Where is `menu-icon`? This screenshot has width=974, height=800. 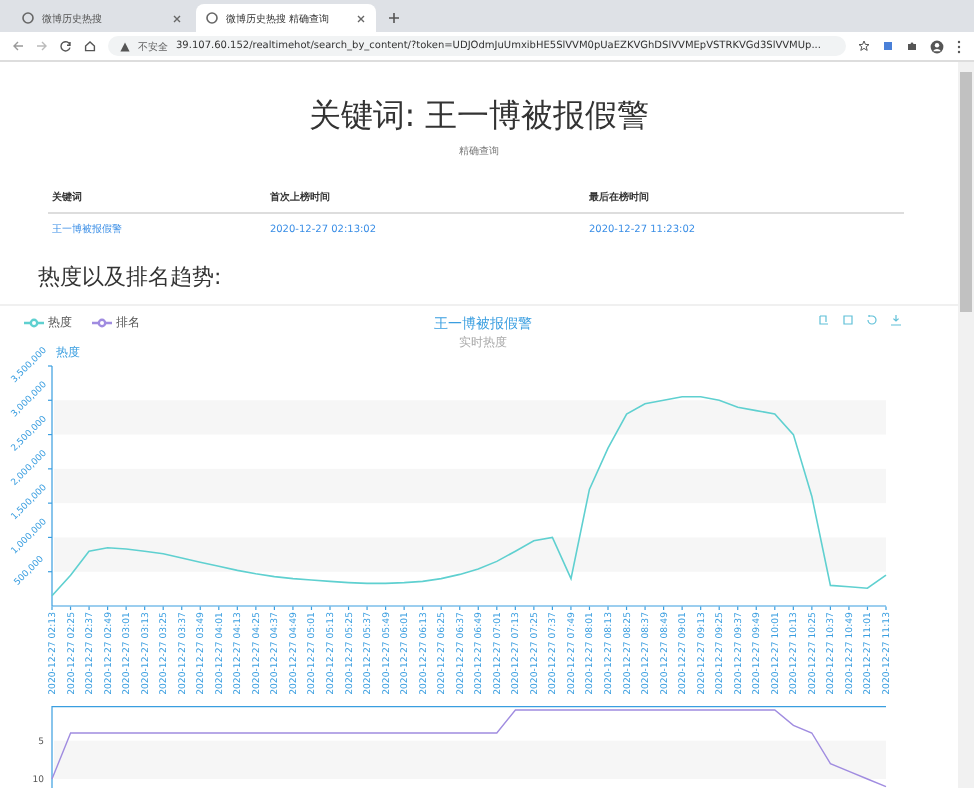
menu-icon is located at coordinates (959, 46).